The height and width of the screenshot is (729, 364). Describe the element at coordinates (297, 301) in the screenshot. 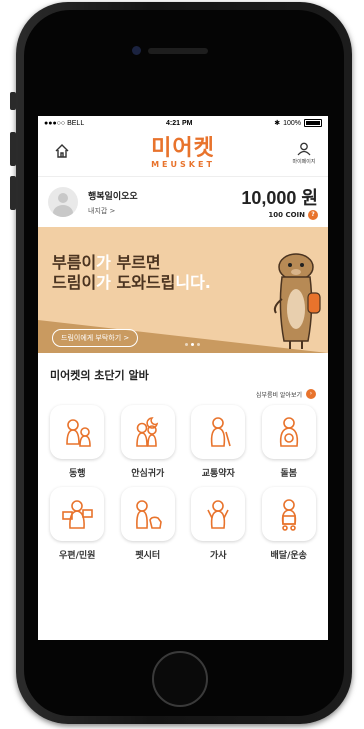

I see `meerkat-mascot-illustration` at that location.